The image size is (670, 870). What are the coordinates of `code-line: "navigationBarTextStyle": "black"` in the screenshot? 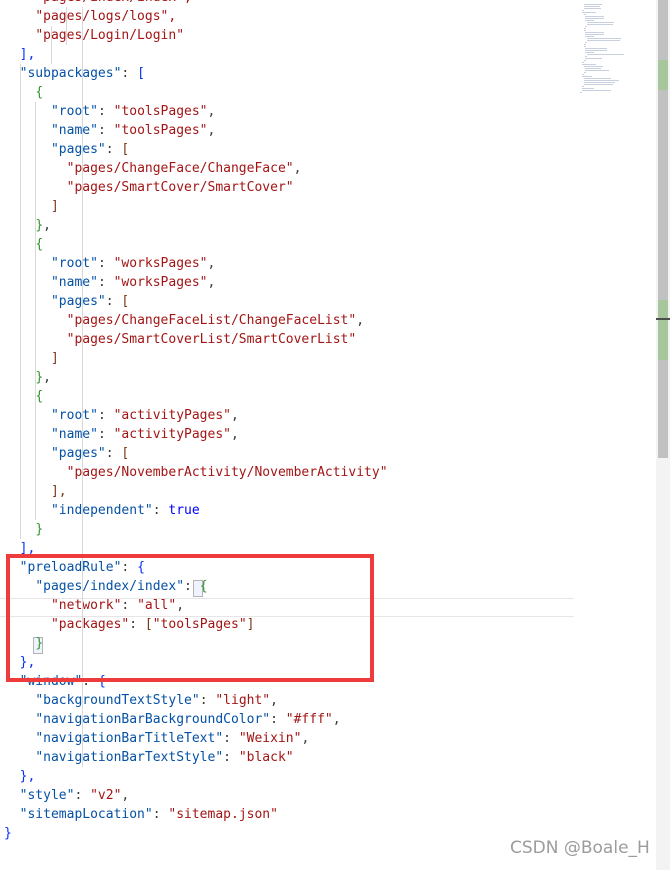 It's located at (148, 757).